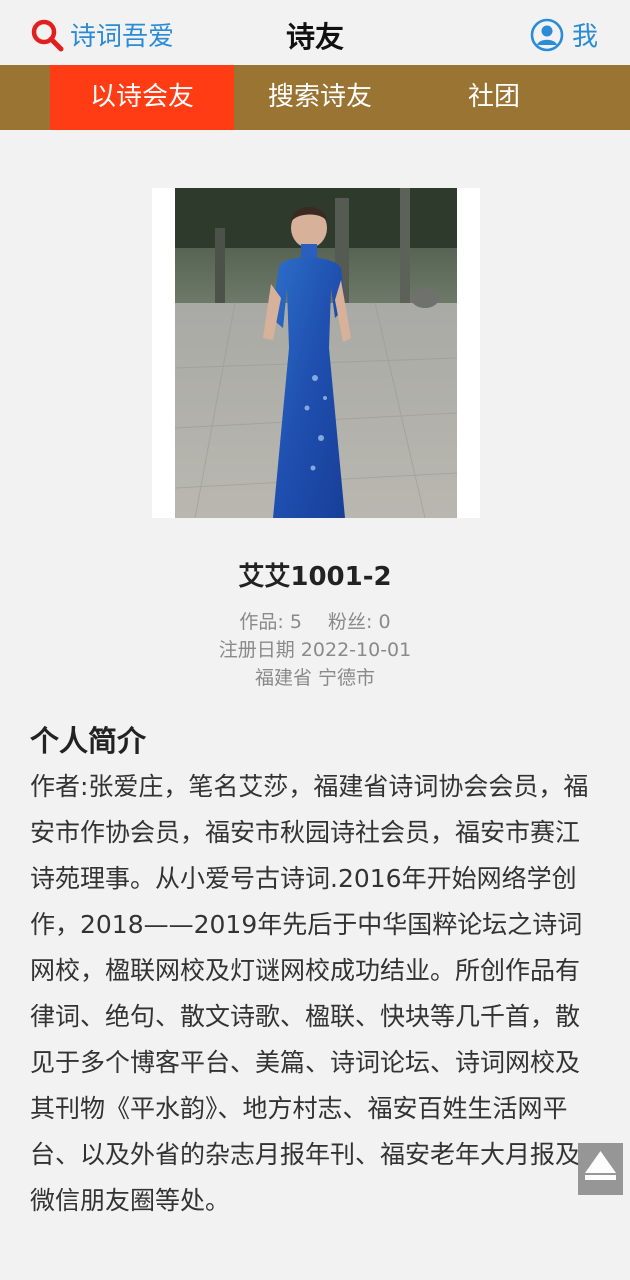 The image size is (630, 1280). What do you see at coordinates (315, 32) in the screenshot?
I see `top-bar: 诗词吾爱 诗友 我` at bounding box center [315, 32].